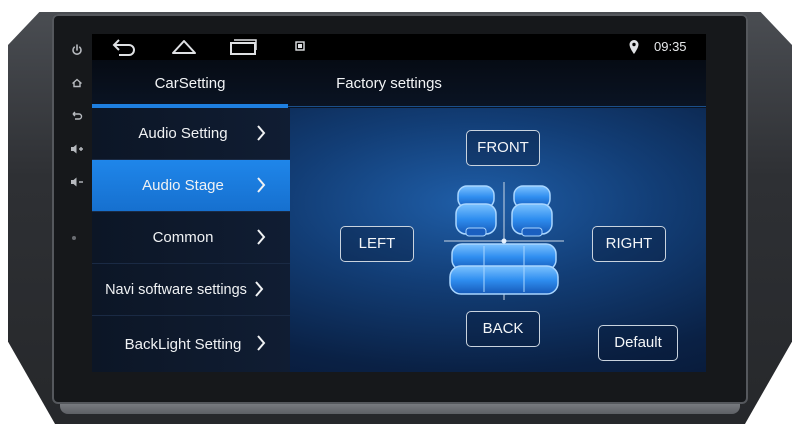  I want to click on front-left-seat, so click(476, 211).